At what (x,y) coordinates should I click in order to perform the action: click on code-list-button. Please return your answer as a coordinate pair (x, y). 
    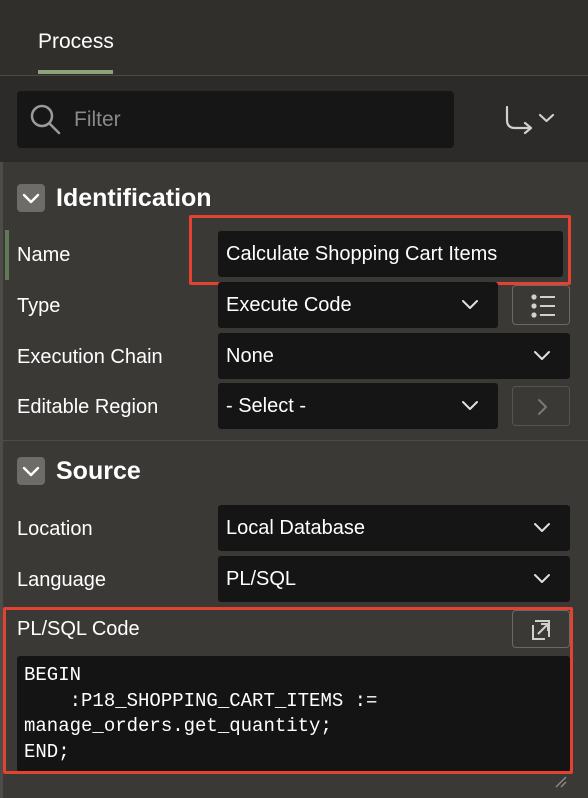
    Looking at the image, I should click on (541, 305).